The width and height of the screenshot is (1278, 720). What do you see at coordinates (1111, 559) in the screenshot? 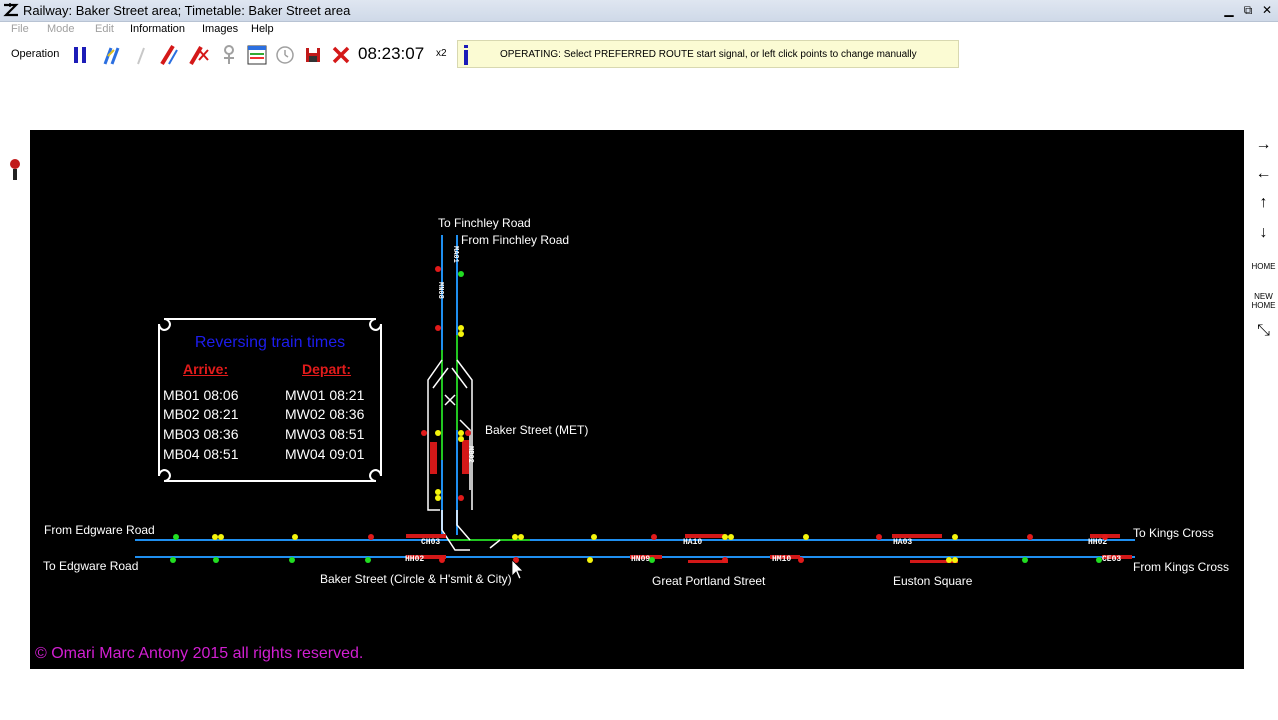
I see `svg-text: CE03` at bounding box center [1111, 559].